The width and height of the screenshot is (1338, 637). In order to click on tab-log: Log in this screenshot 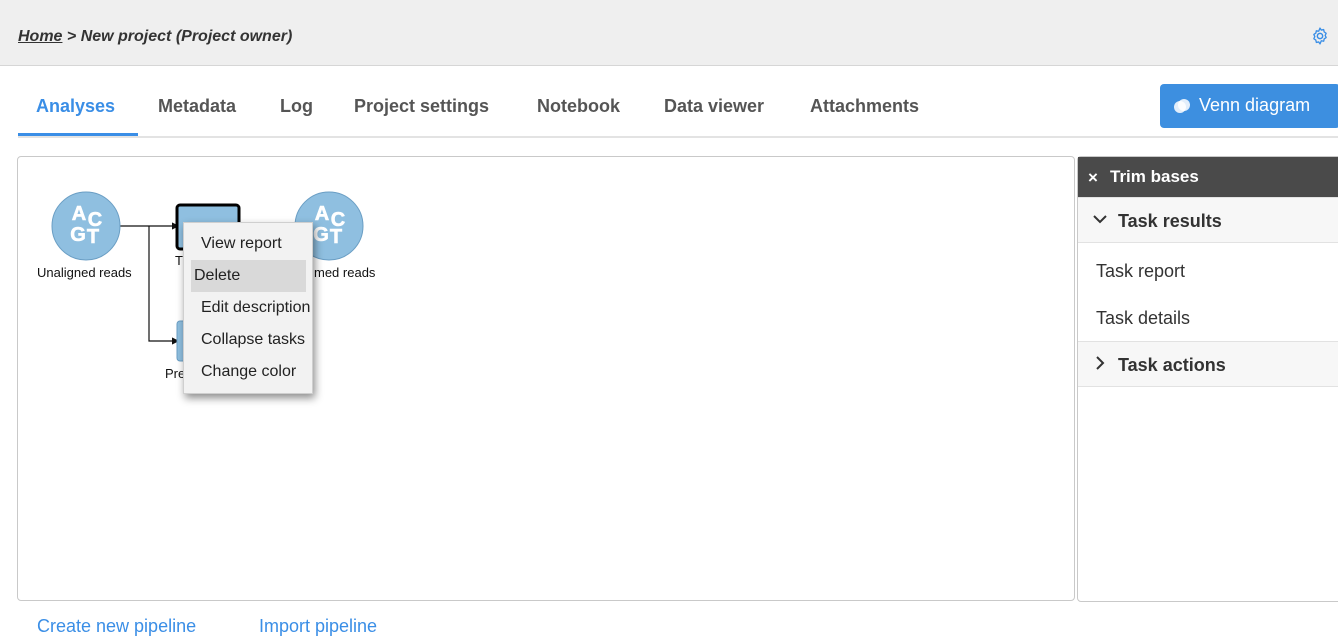, I will do `click(296, 106)`.